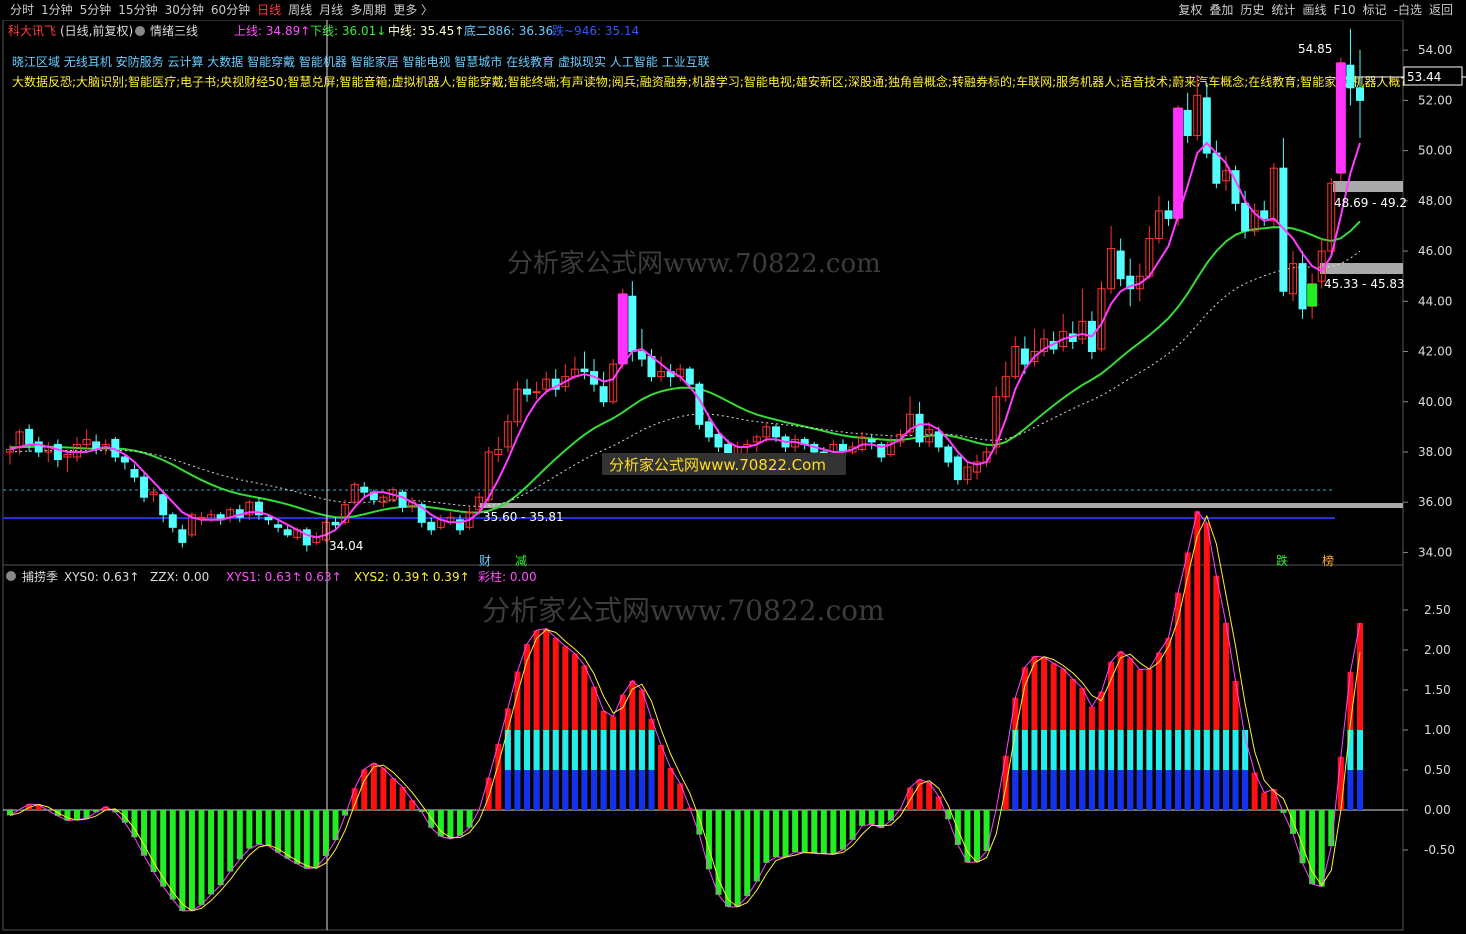 The height and width of the screenshot is (934, 1466). What do you see at coordinates (1437, 650) in the screenshot?
I see `sub-label-1: 2.00` at bounding box center [1437, 650].